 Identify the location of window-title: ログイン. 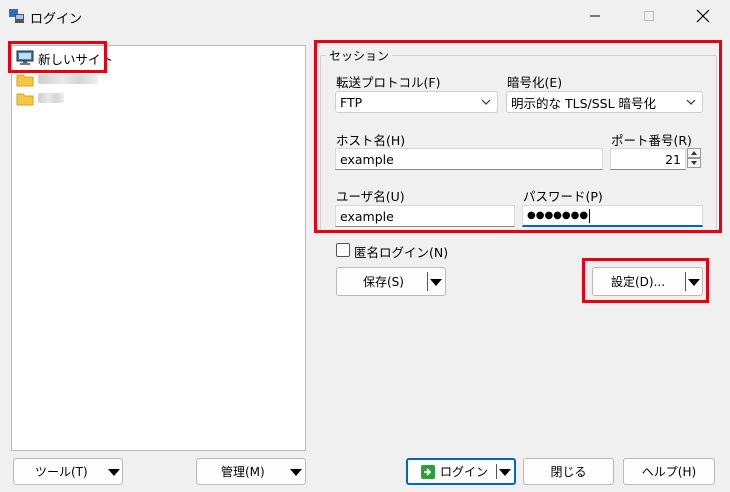
(56, 19).